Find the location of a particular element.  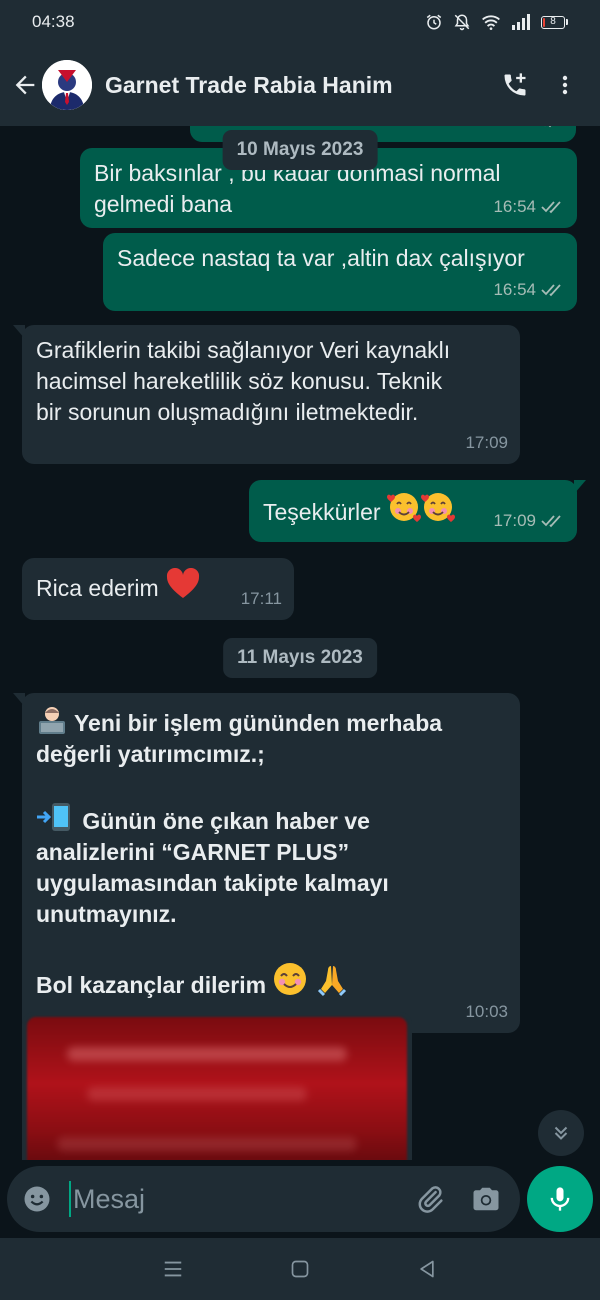

attach-button is located at coordinates (430, 1199).